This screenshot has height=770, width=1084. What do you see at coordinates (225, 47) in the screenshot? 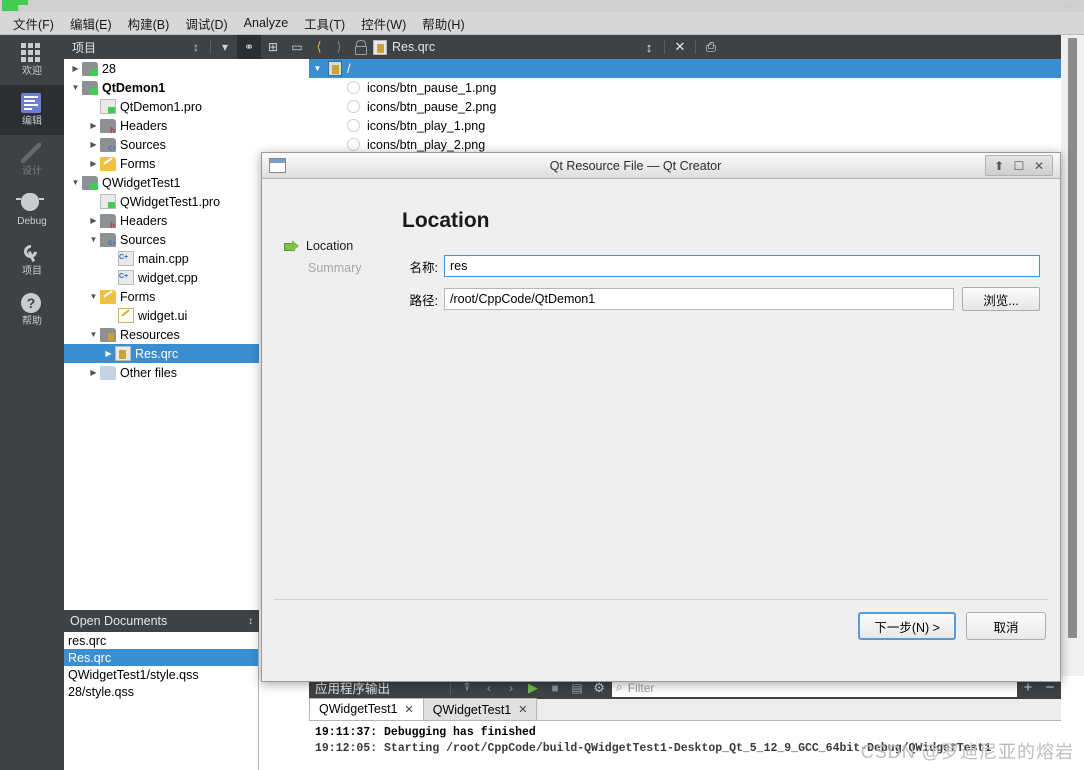
I see `filter-icon: ▾` at bounding box center [225, 47].